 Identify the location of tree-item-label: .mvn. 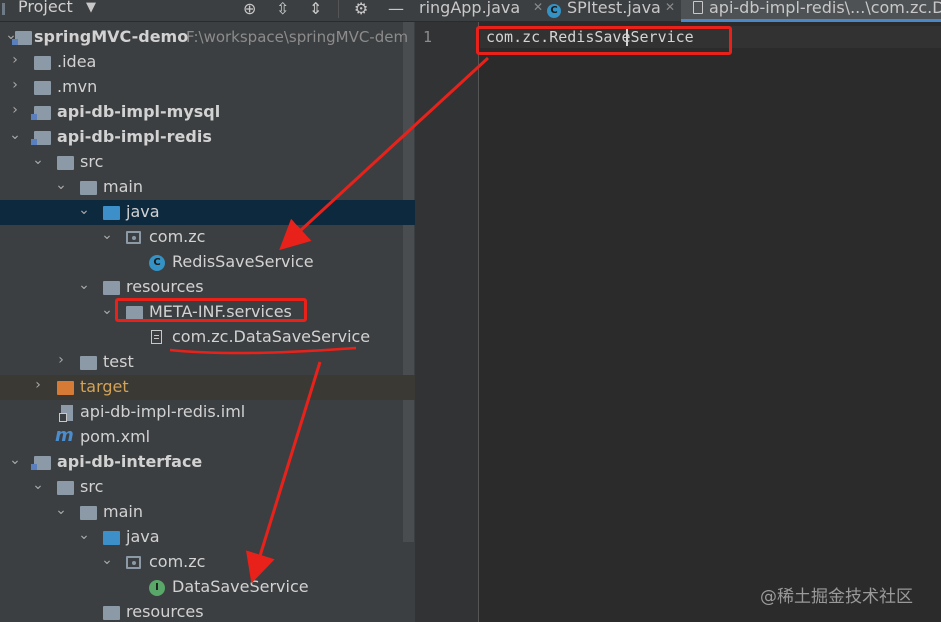
(77, 86).